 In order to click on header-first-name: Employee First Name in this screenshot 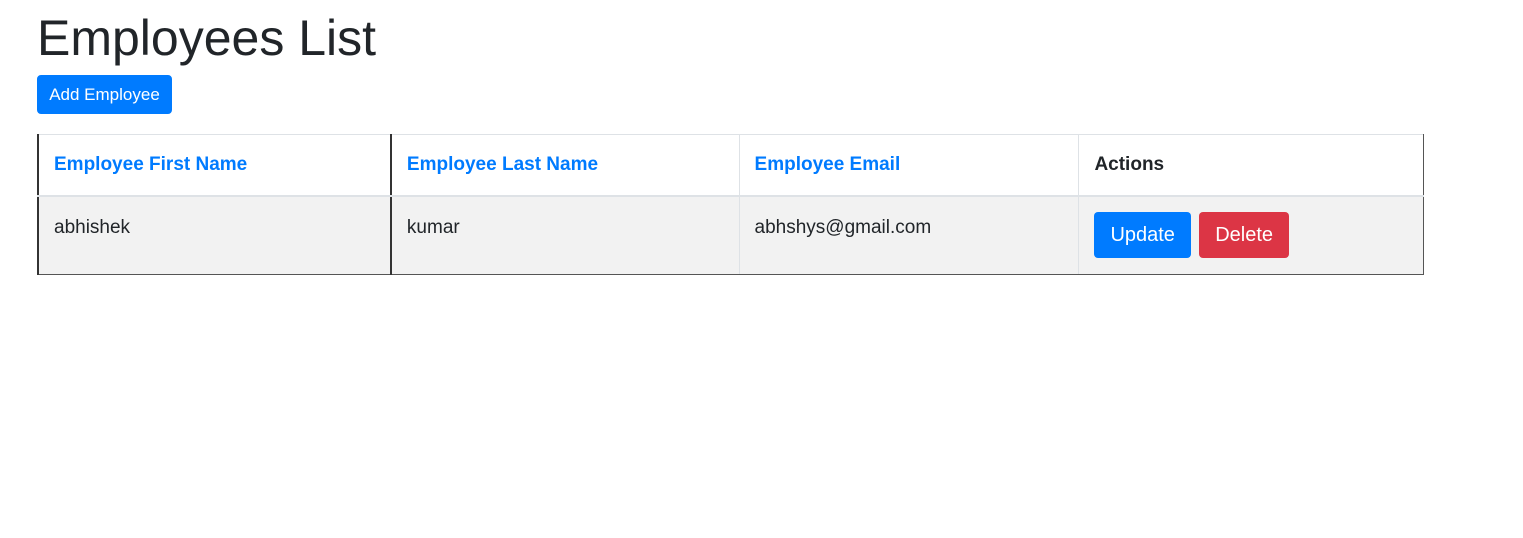, I will do `click(214, 165)`.